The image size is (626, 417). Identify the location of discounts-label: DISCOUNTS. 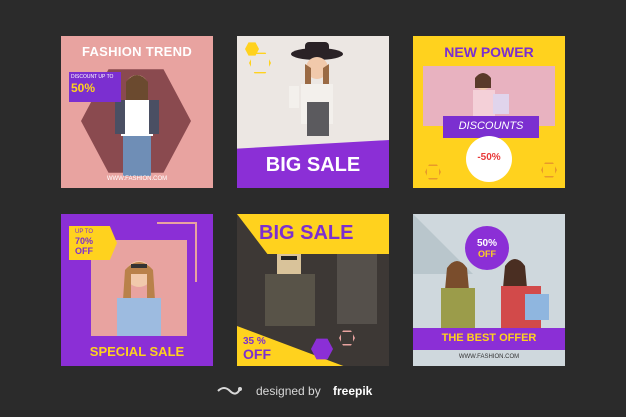
(491, 126).